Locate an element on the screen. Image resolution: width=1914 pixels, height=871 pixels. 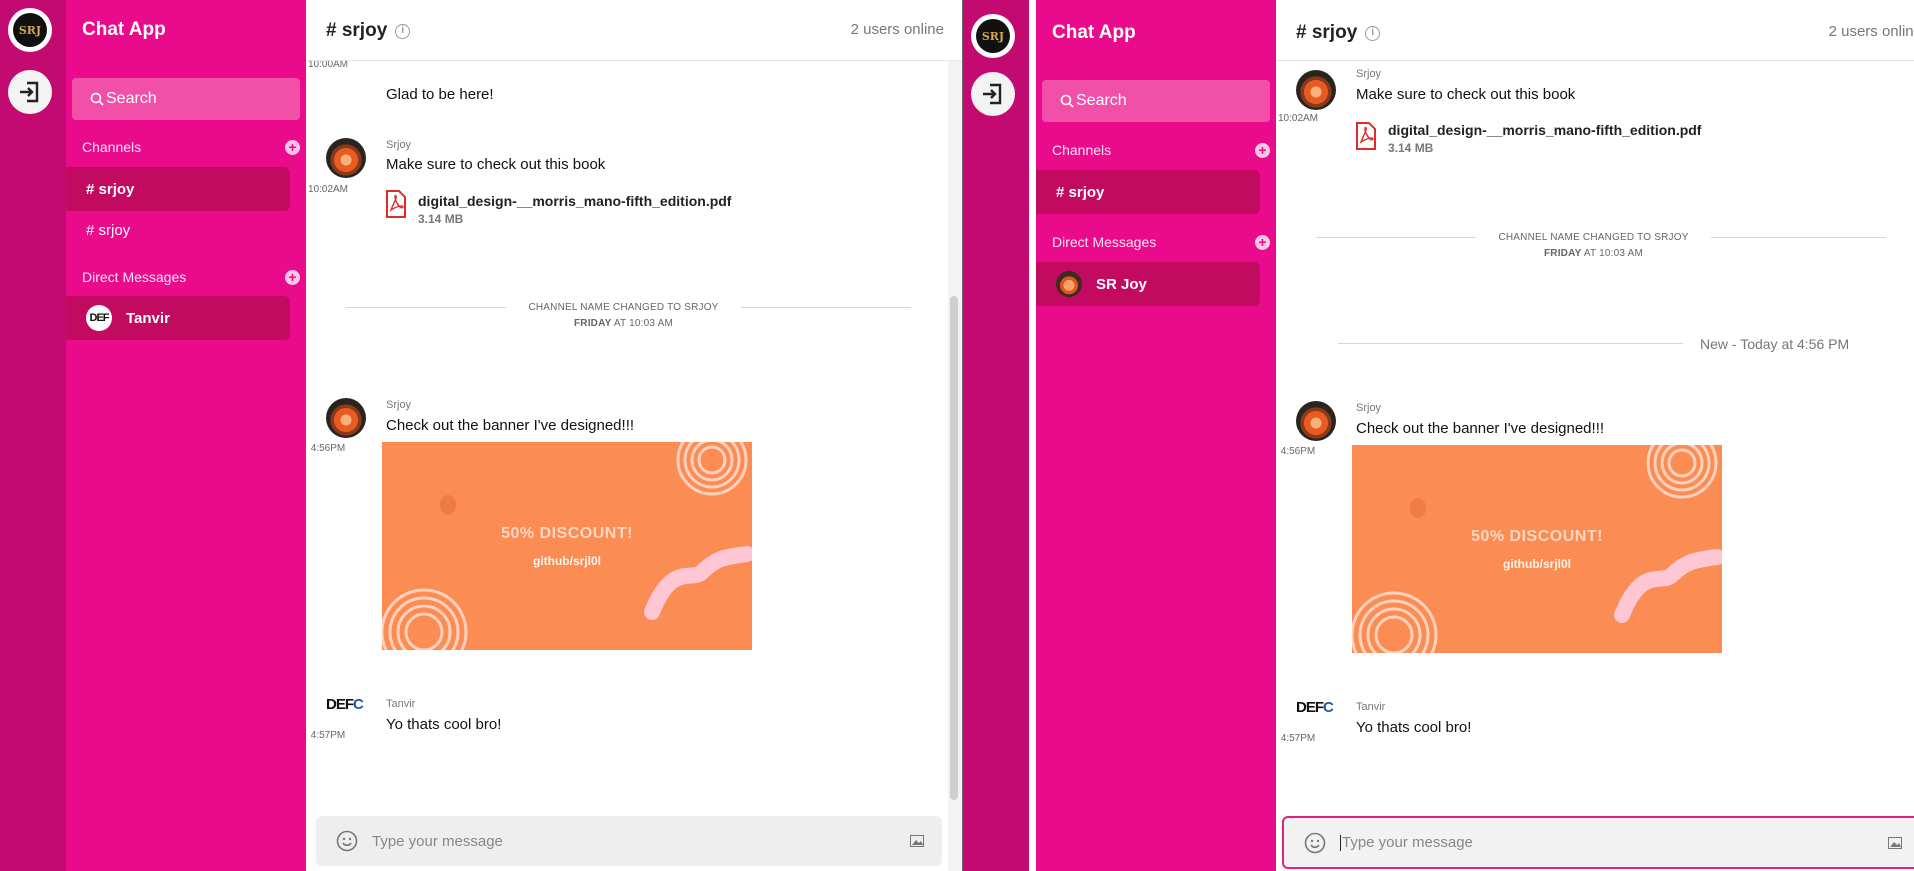
dm-label: Tanvir is located at coordinates (148, 318).